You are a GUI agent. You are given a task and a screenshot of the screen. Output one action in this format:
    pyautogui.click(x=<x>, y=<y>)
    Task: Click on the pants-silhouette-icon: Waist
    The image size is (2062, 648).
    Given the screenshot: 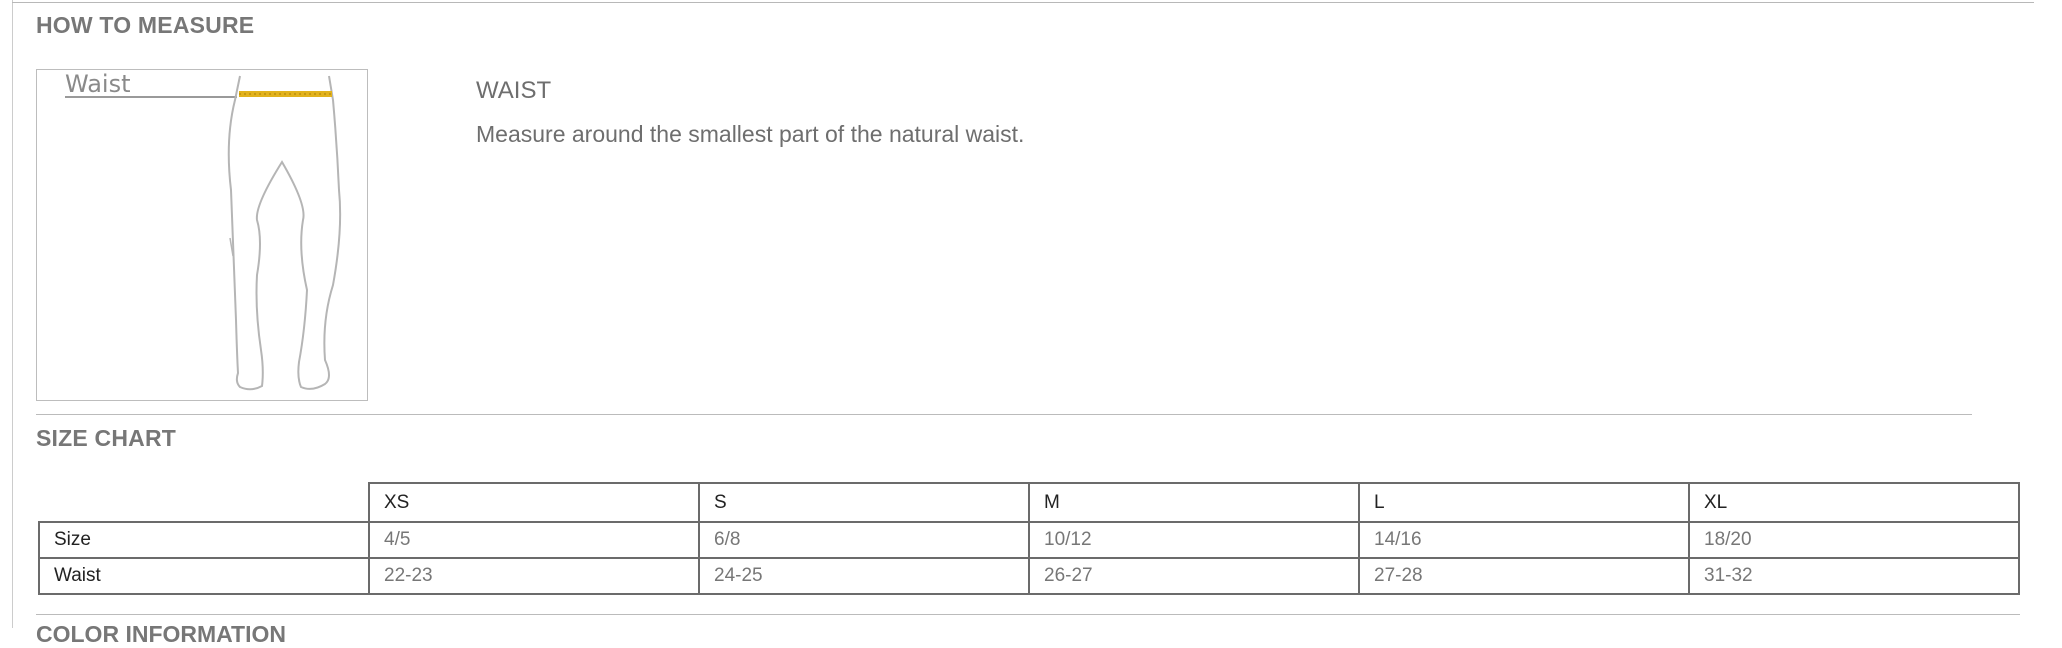 What is the action you would take?
    pyautogui.click(x=203, y=230)
    